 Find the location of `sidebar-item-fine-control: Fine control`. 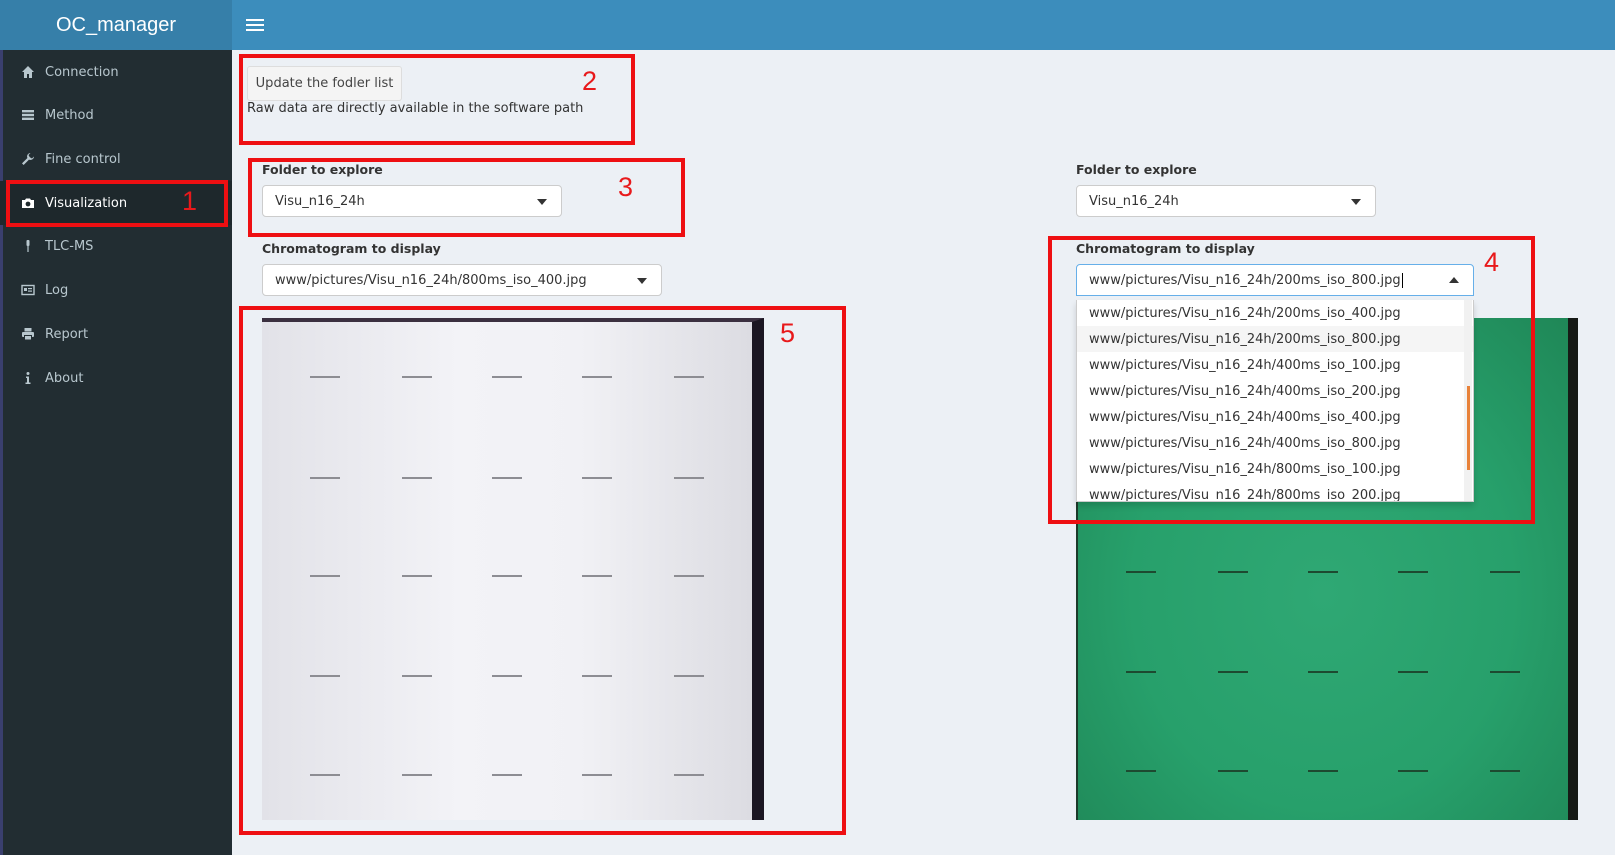

sidebar-item-fine-control: Fine control is located at coordinates (116, 159).